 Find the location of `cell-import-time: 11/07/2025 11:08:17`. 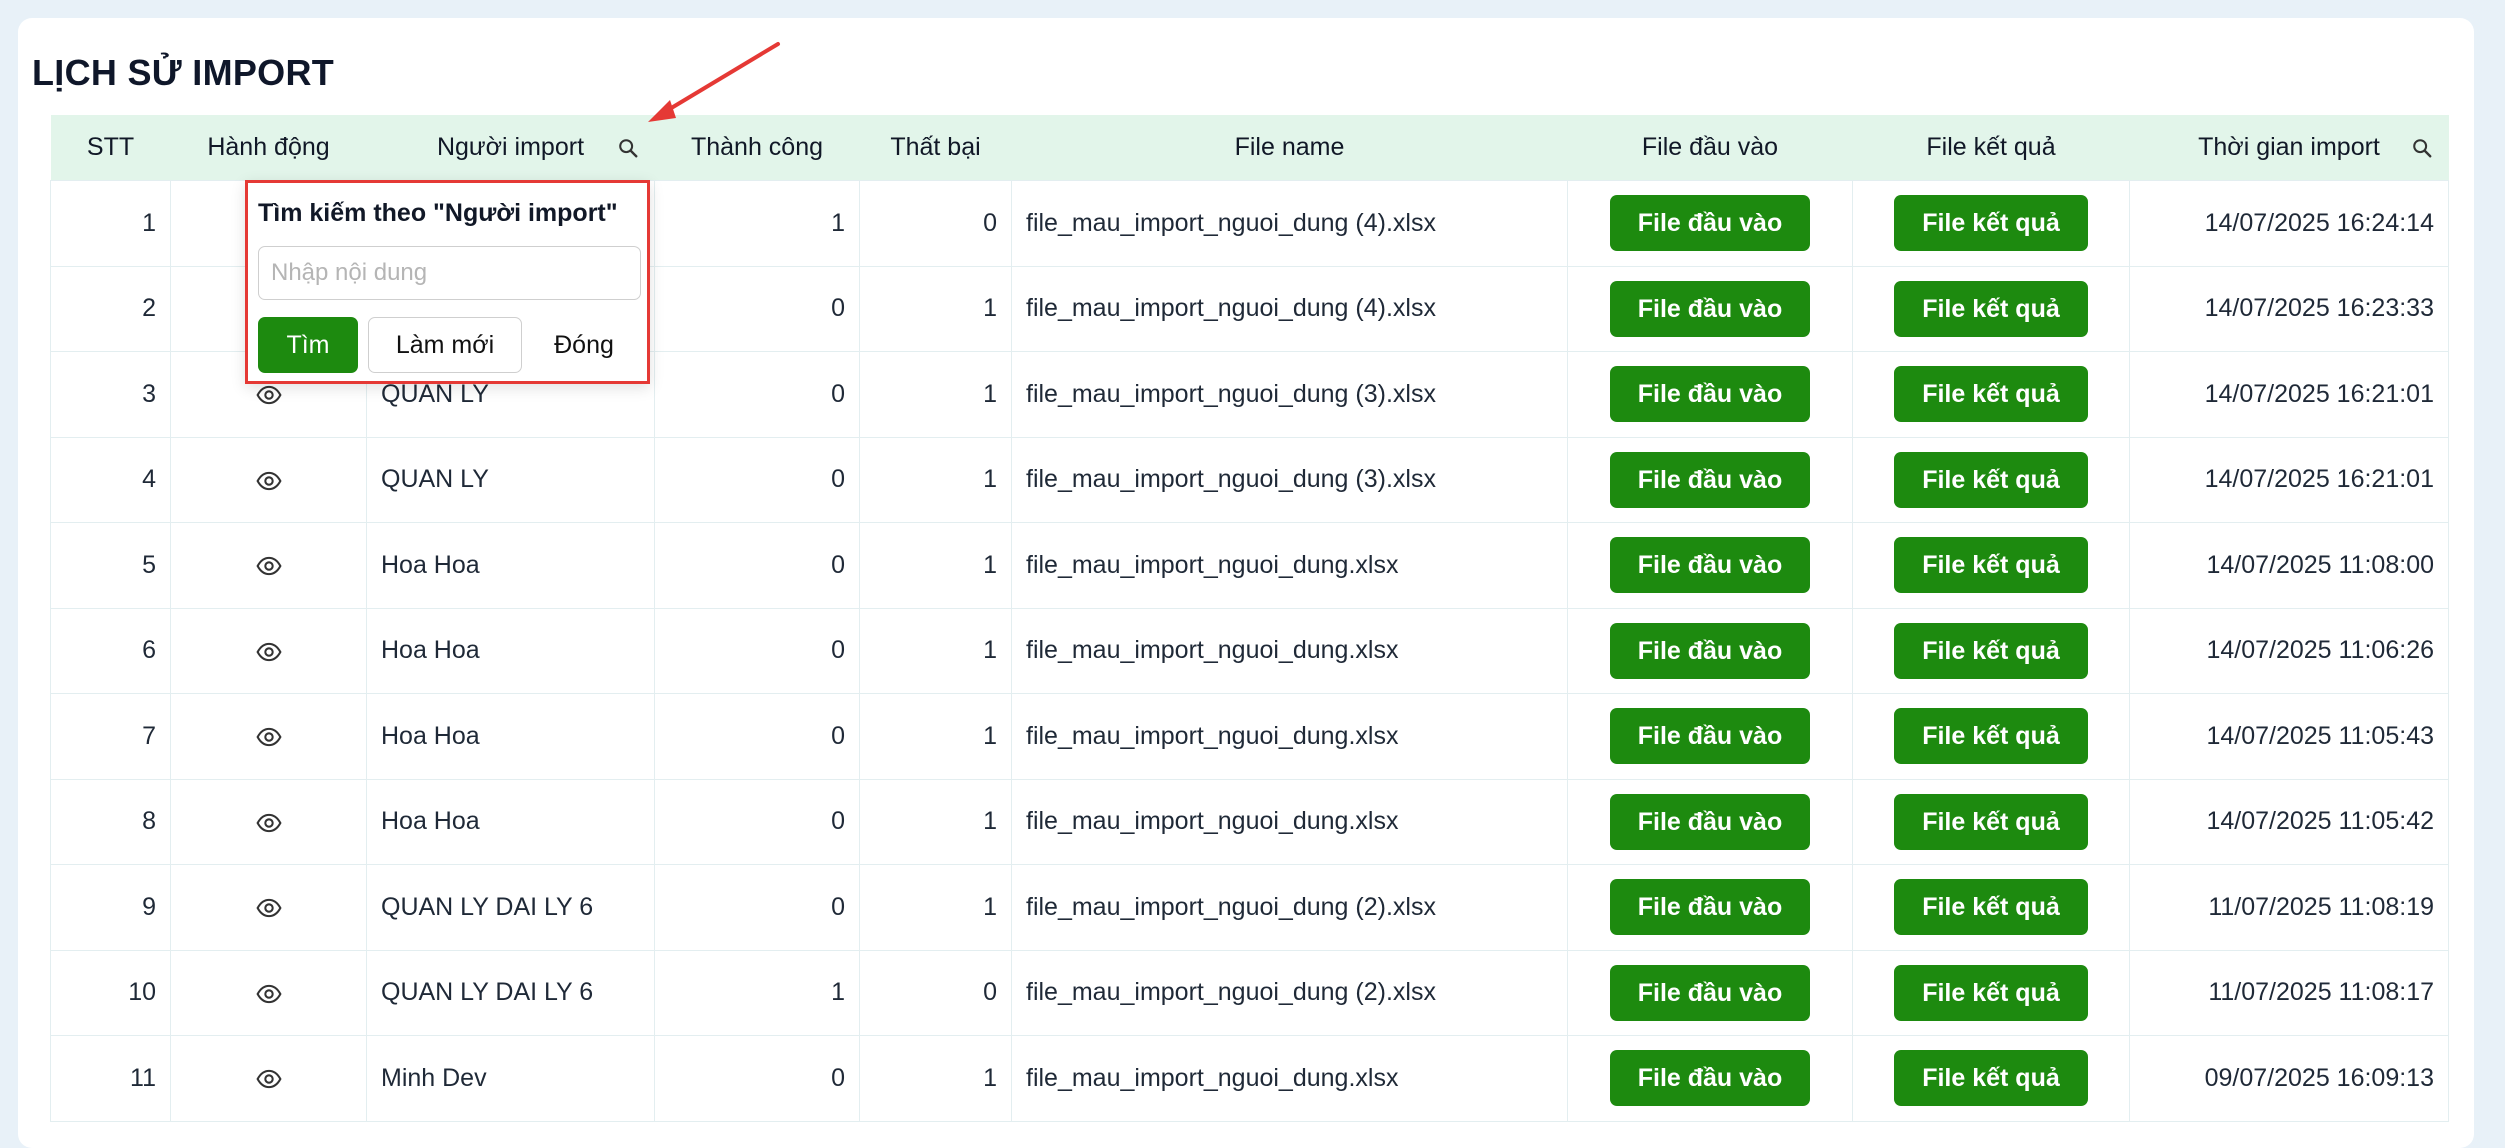

cell-import-time: 11/07/2025 11:08:17 is located at coordinates (2289, 992).